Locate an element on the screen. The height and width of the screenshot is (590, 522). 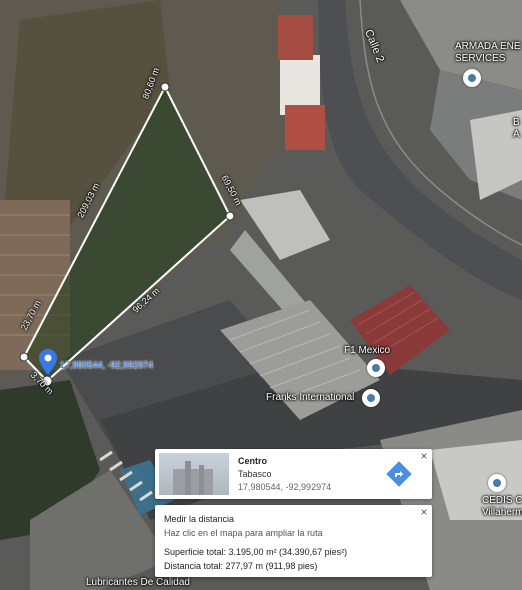
directions-button is located at coordinates (399, 474).